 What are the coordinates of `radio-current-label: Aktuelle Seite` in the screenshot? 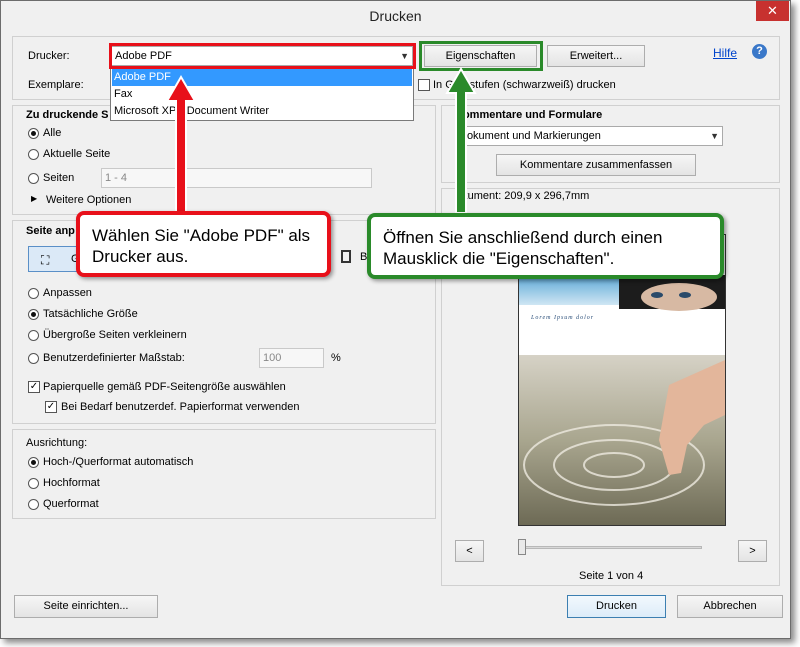 It's located at (77, 154).